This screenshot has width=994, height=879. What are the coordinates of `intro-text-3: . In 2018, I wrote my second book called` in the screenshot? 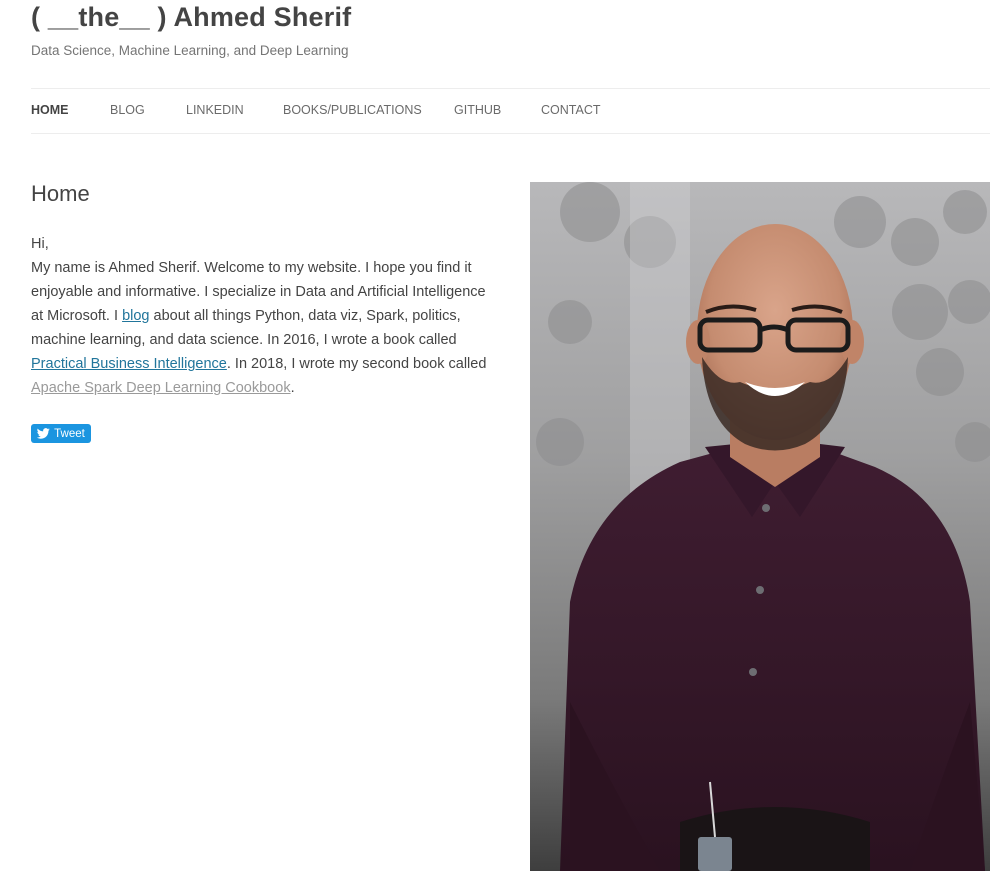 It's located at (356, 364).